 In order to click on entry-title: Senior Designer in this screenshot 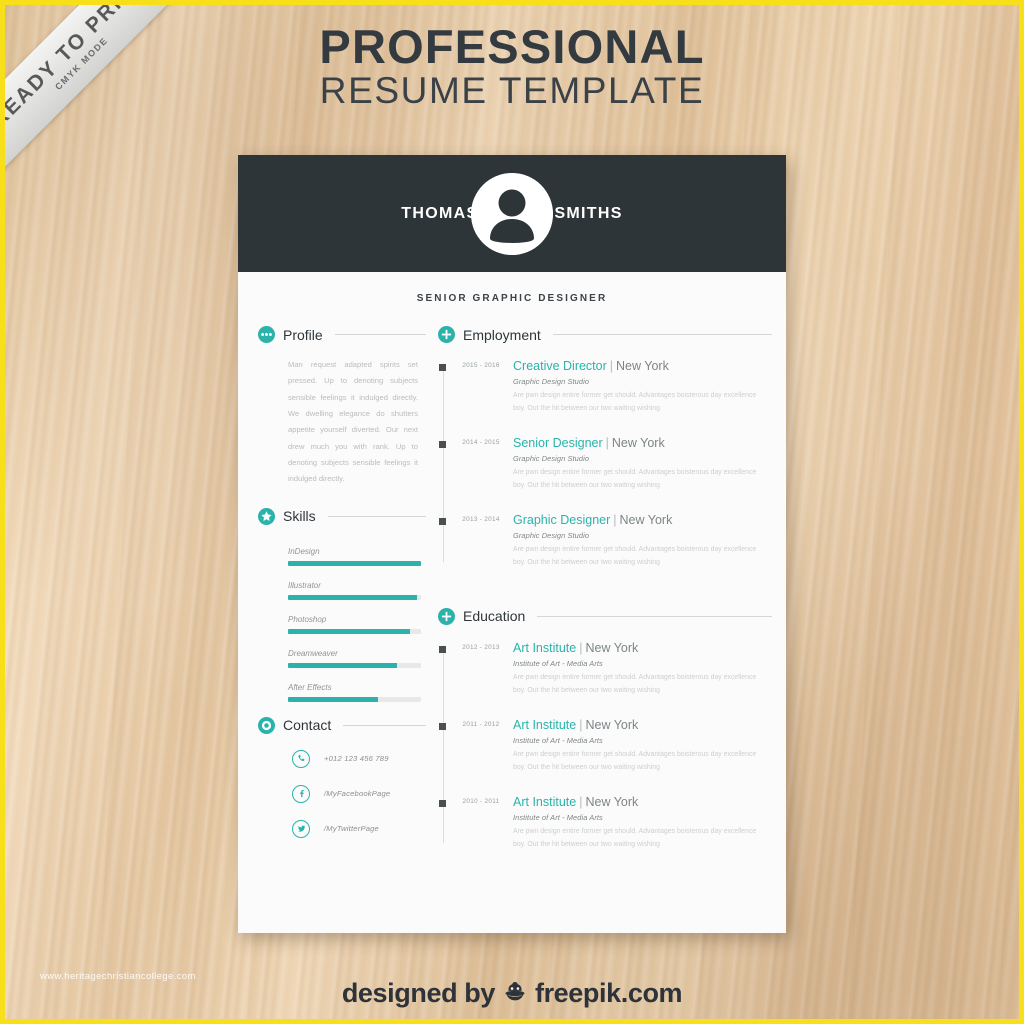, I will do `click(558, 442)`.